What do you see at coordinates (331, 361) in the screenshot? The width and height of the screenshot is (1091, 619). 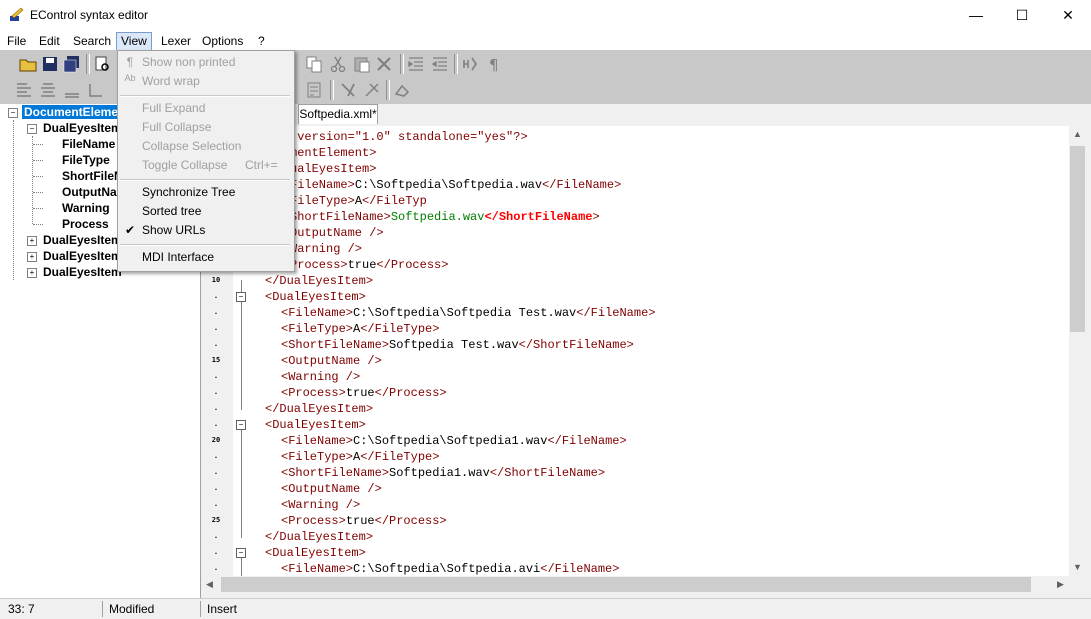 I see `code-line: <OutputName />` at bounding box center [331, 361].